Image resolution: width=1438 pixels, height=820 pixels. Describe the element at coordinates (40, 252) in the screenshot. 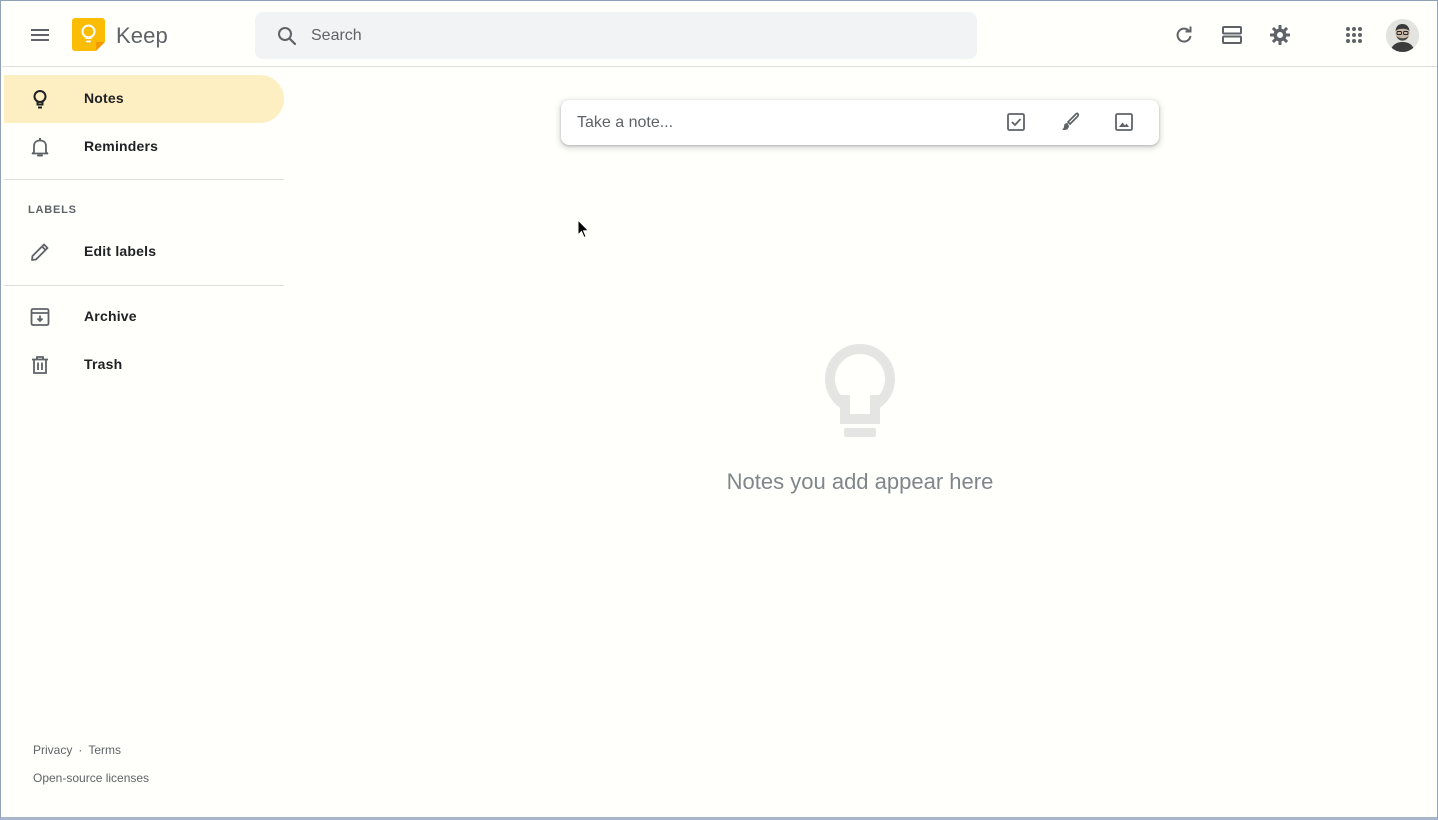

I see `pencil-icon` at that location.